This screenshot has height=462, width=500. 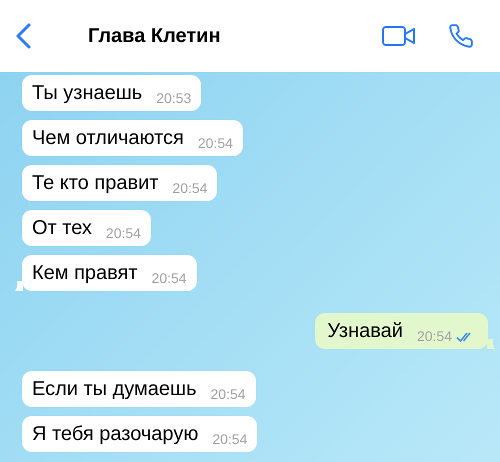 I want to click on message-text: Кем правят, so click(x=85, y=273).